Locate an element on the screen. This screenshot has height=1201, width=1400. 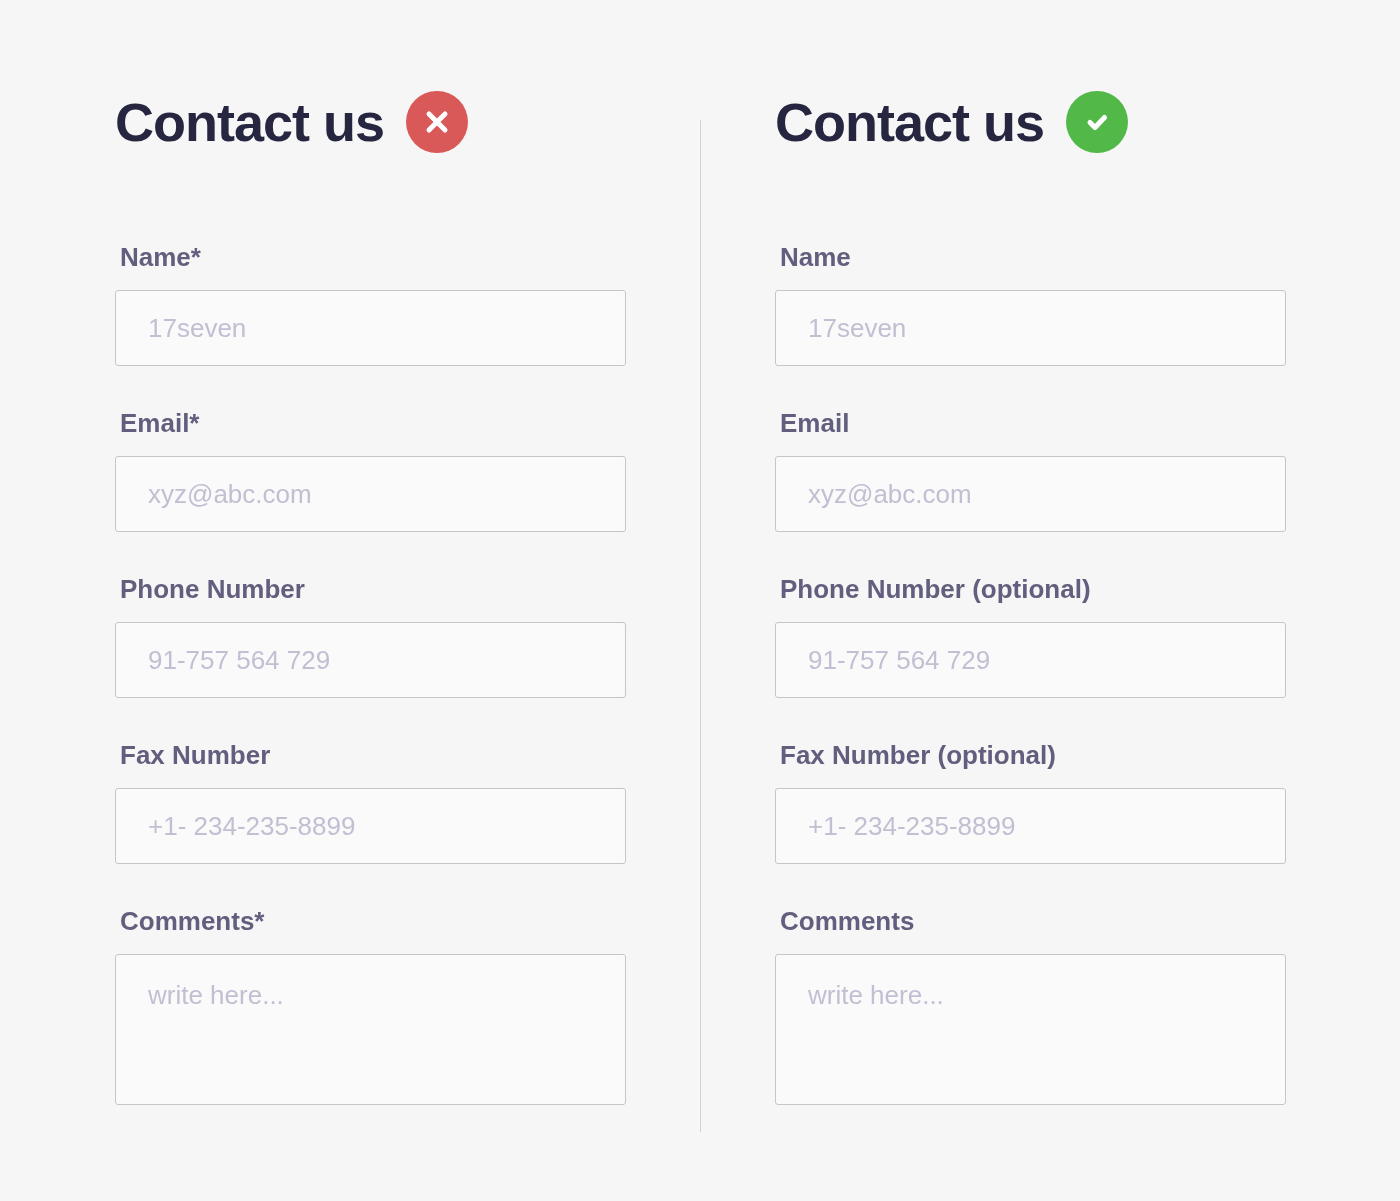
field-label: Name* is located at coordinates (160, 257).